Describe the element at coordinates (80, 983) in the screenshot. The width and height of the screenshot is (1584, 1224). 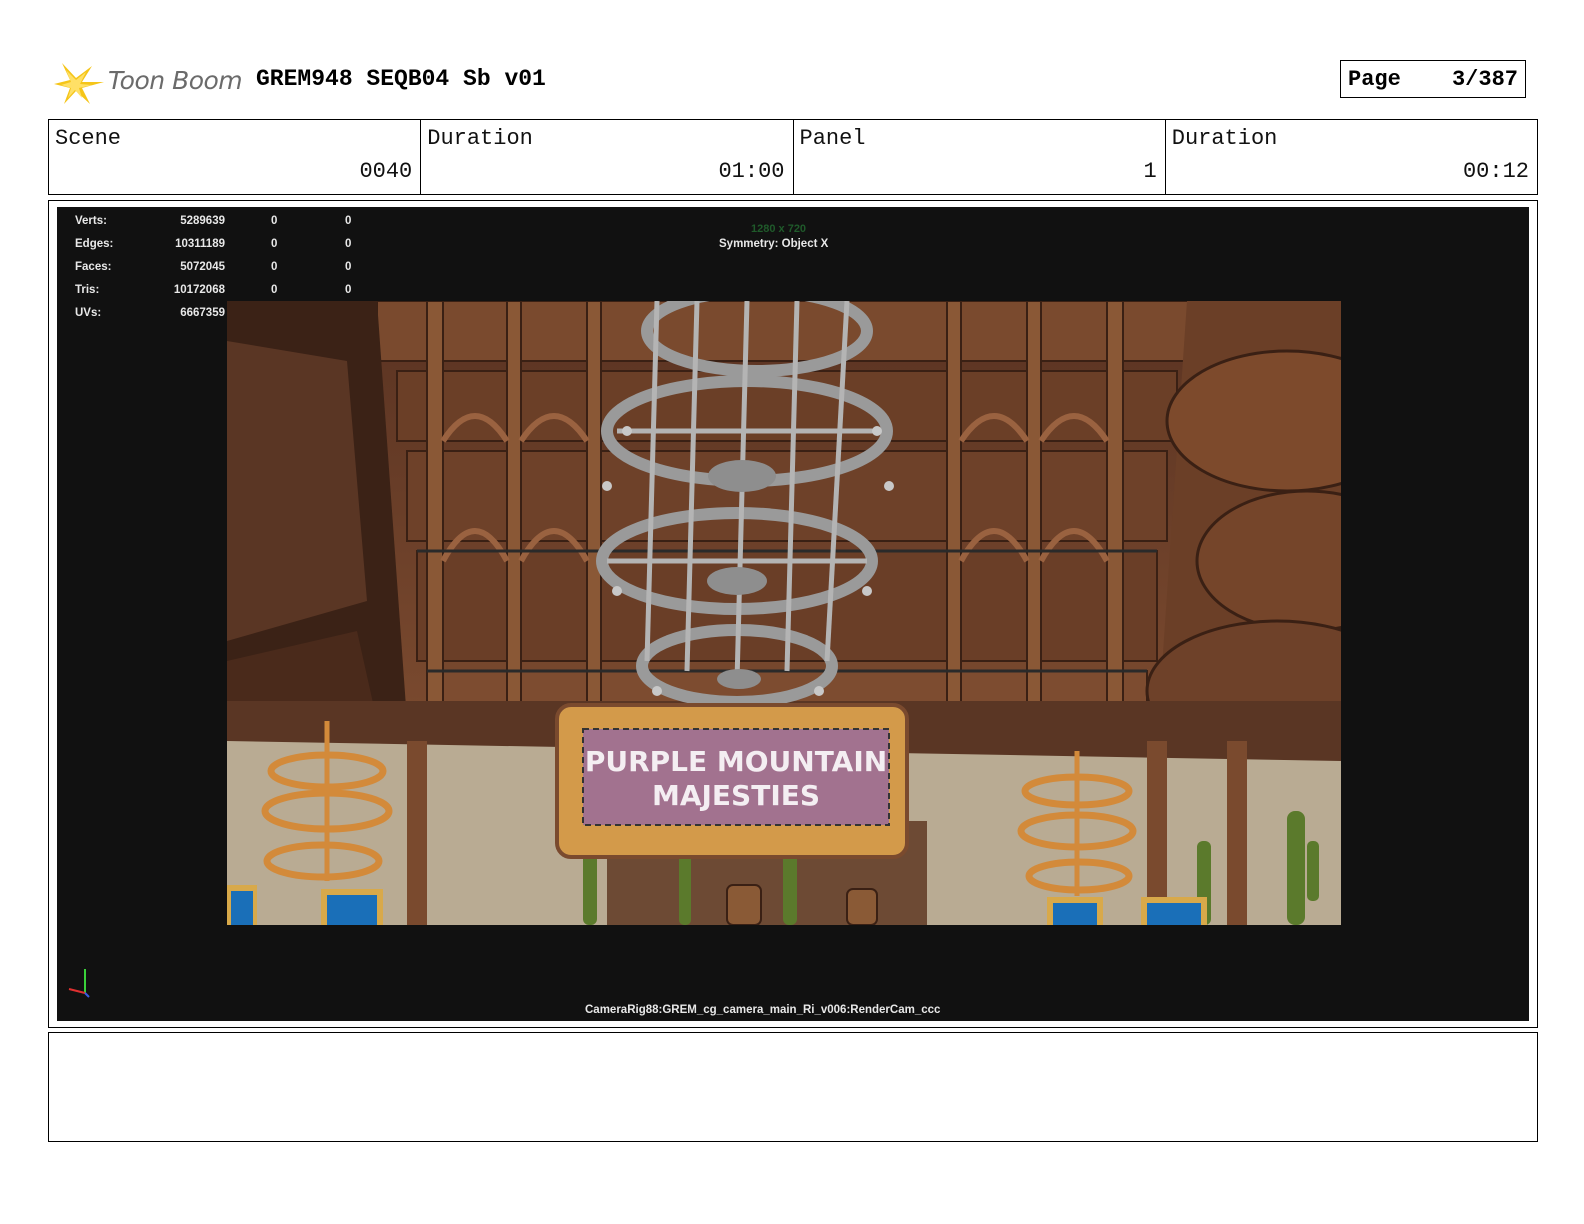
I see `axis-gizmo-icon` at that location.